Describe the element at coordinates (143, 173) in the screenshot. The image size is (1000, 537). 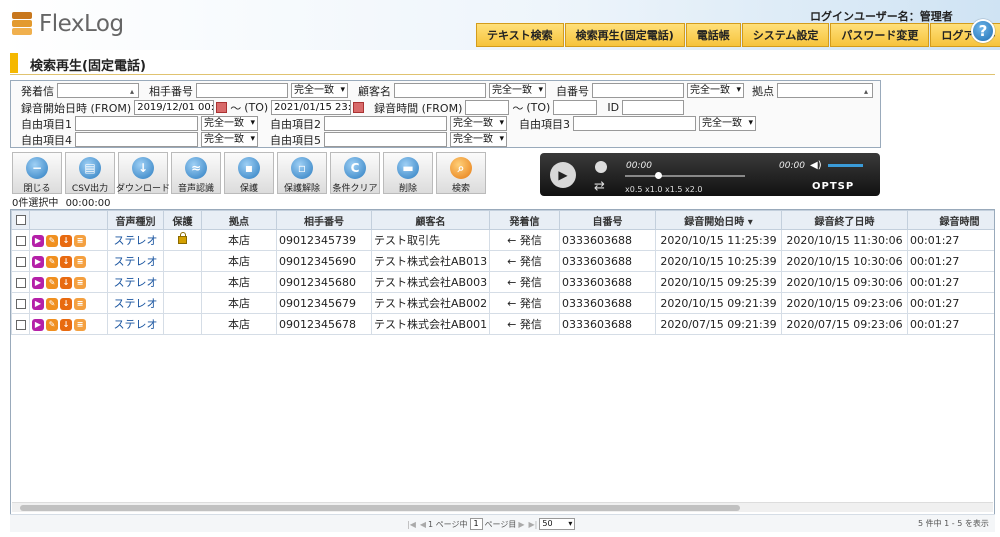
I see `download-button: ↓ ダウンロード` at that location.